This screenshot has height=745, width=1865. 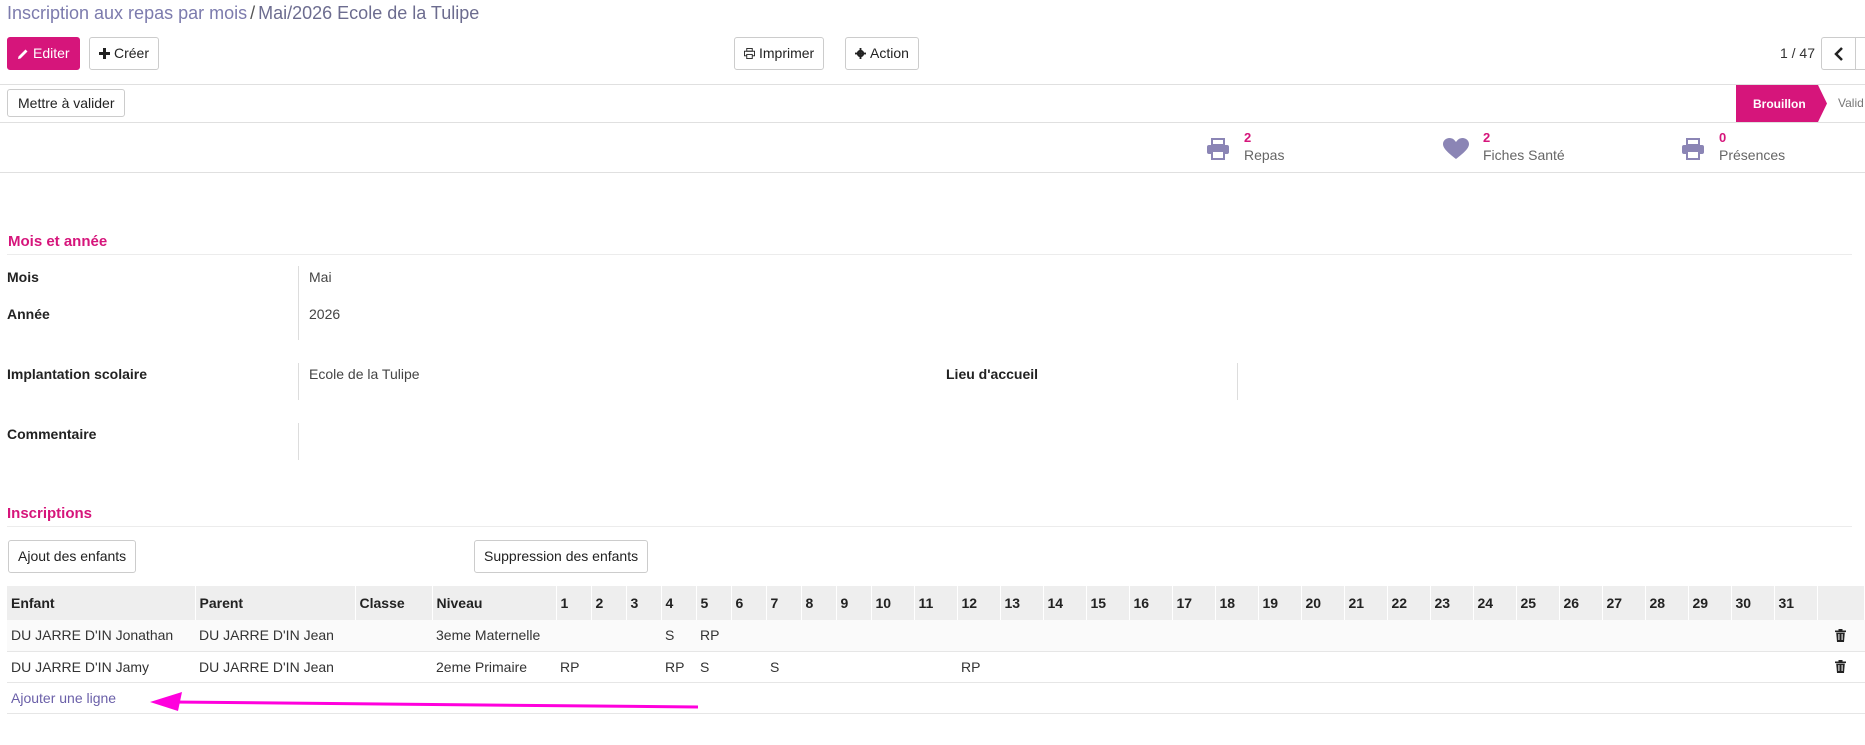 What do you see at coordinates (494, 636) in the screenshot?
I see `cell-niveau: 3eme Maternelle` at bounding box center [494, 636].